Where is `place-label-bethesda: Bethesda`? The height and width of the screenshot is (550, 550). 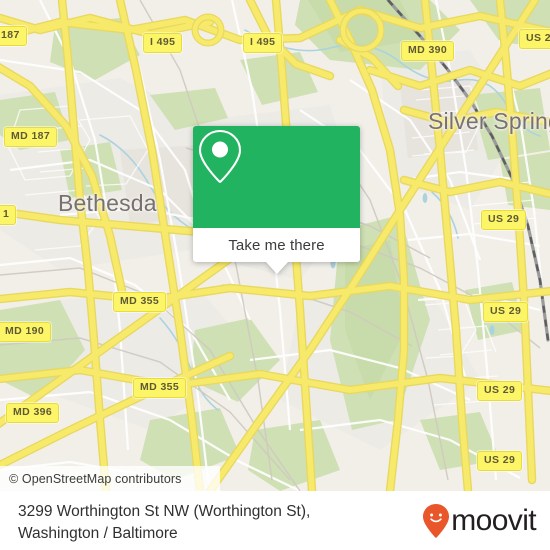 place-label-bethesda: Bethesda is located at coordinates (107, 203).